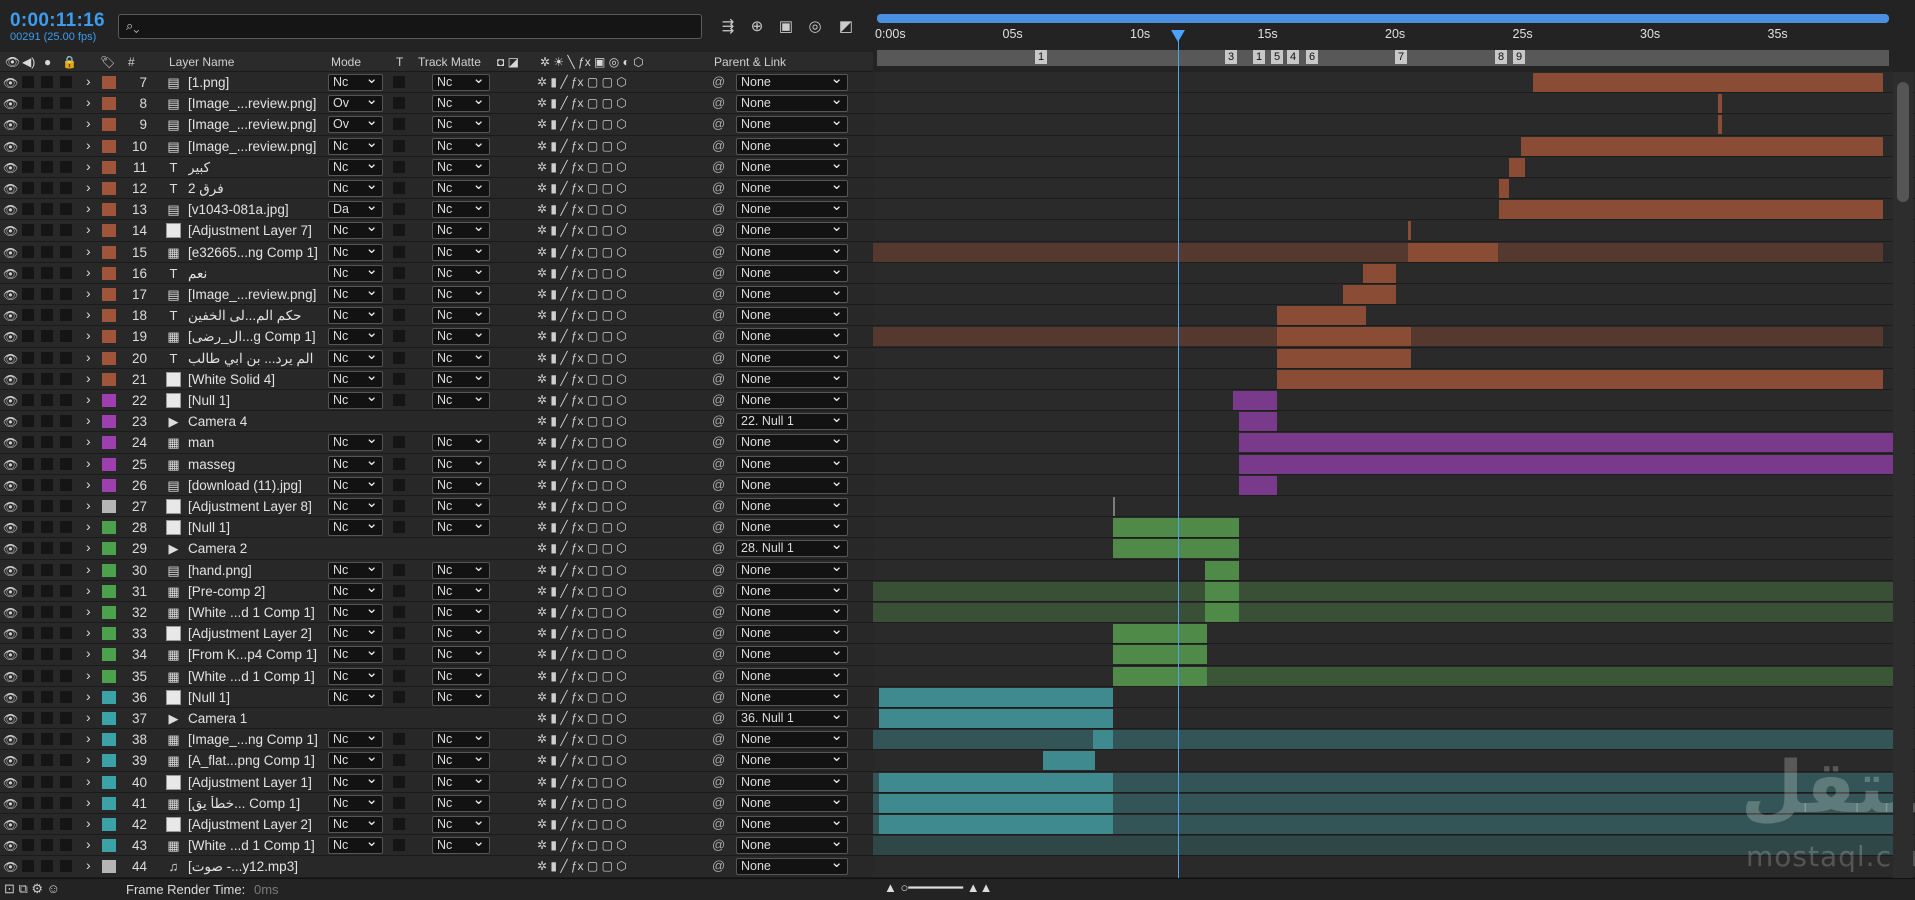  Describe the element at coordinates (436, 273) in the screenshot. I see `layer-row: 👁›16TنعمNcNc✲ ▮ ╱ ƒx ▢ ▢ ⬡@None` at that location.